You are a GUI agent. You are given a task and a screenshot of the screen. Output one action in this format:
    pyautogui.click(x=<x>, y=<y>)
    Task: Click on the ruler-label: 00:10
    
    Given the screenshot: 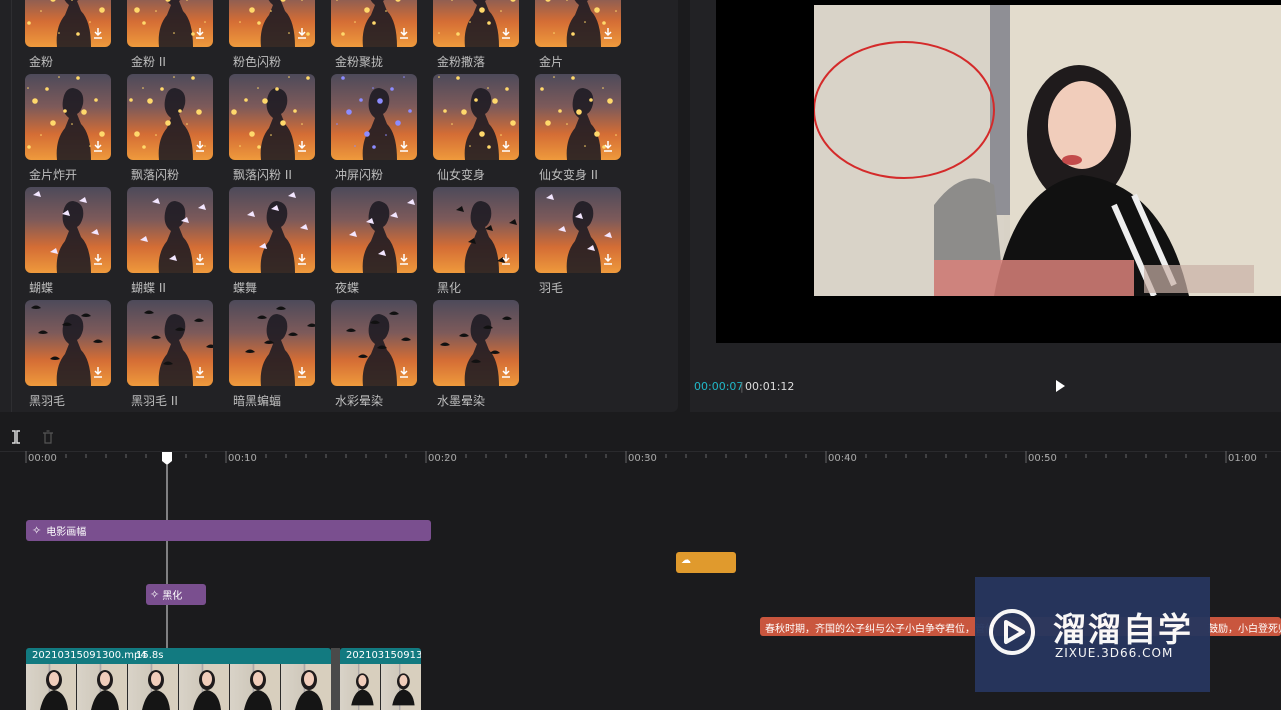 What is the action you would take?
    pyautogui.click(x=242, y=458)
    